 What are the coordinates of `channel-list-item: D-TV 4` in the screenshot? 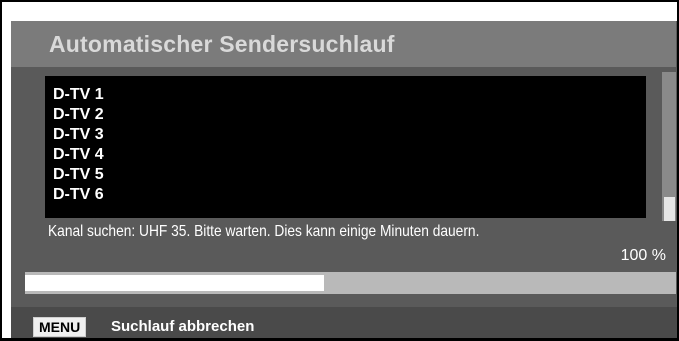 It's located at (78, 155).